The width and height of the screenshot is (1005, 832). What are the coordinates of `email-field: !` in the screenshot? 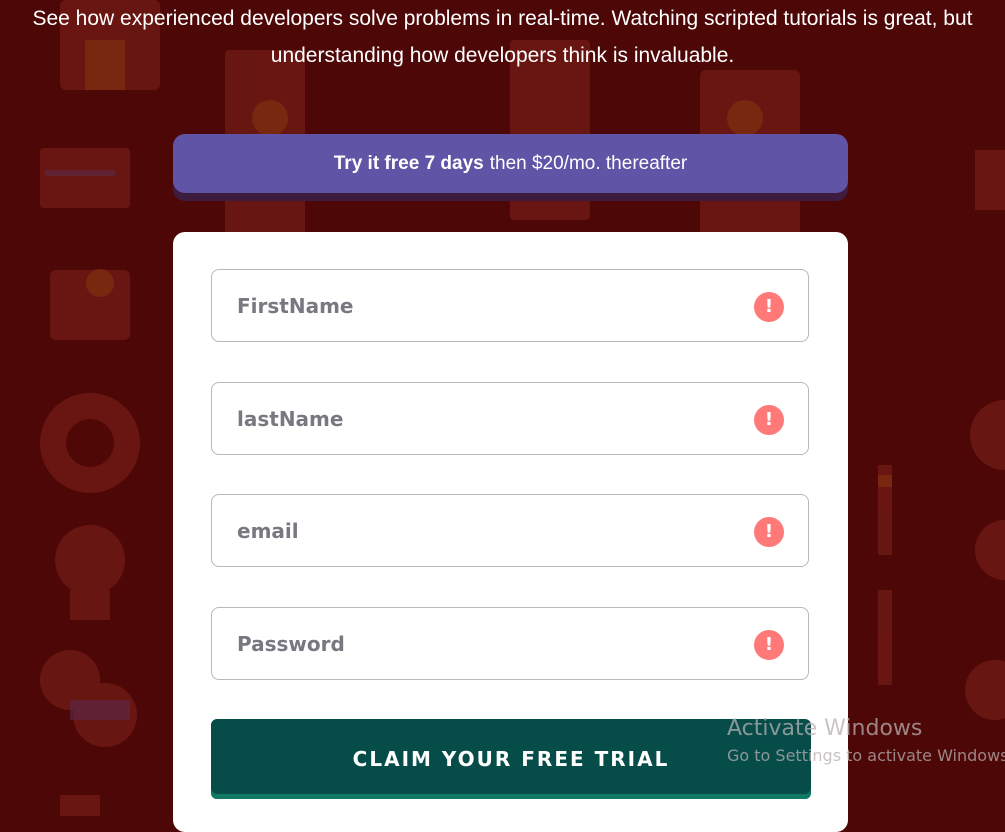 It's located at (510, 530).